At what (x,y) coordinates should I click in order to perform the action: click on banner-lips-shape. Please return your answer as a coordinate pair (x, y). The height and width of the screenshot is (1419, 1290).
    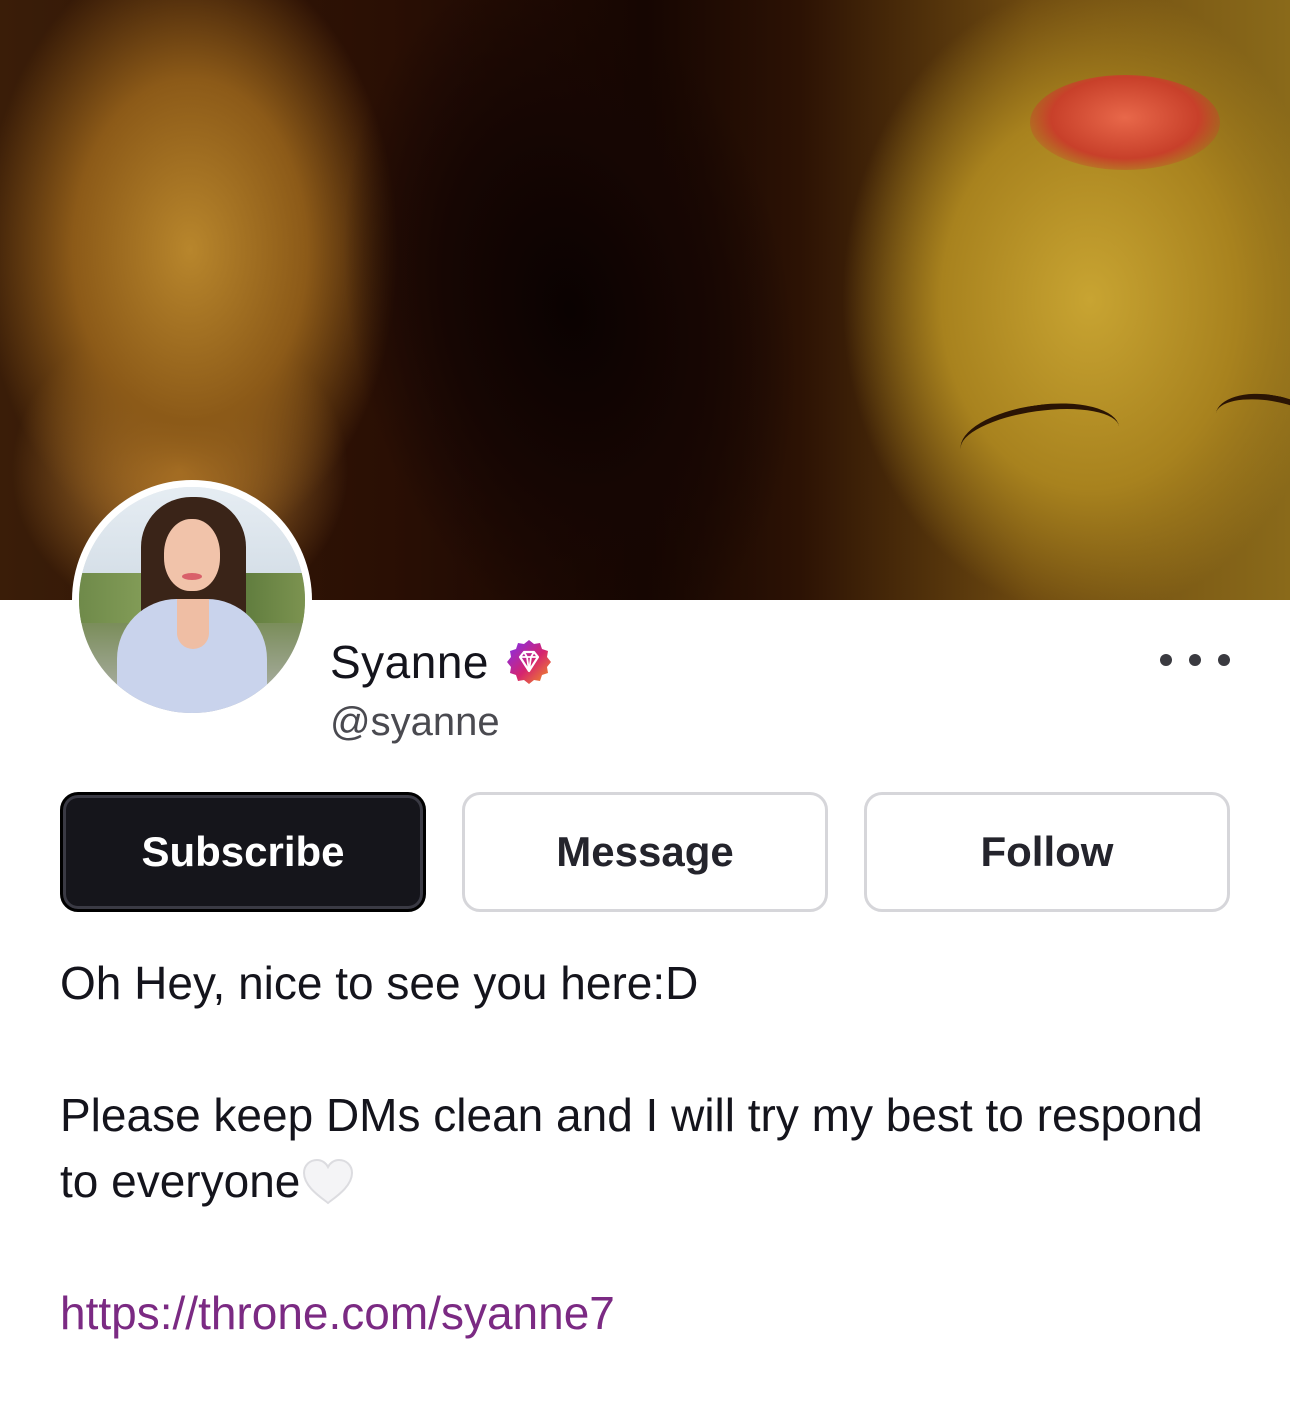
    Looking at the image, I should click on (1125, 122).